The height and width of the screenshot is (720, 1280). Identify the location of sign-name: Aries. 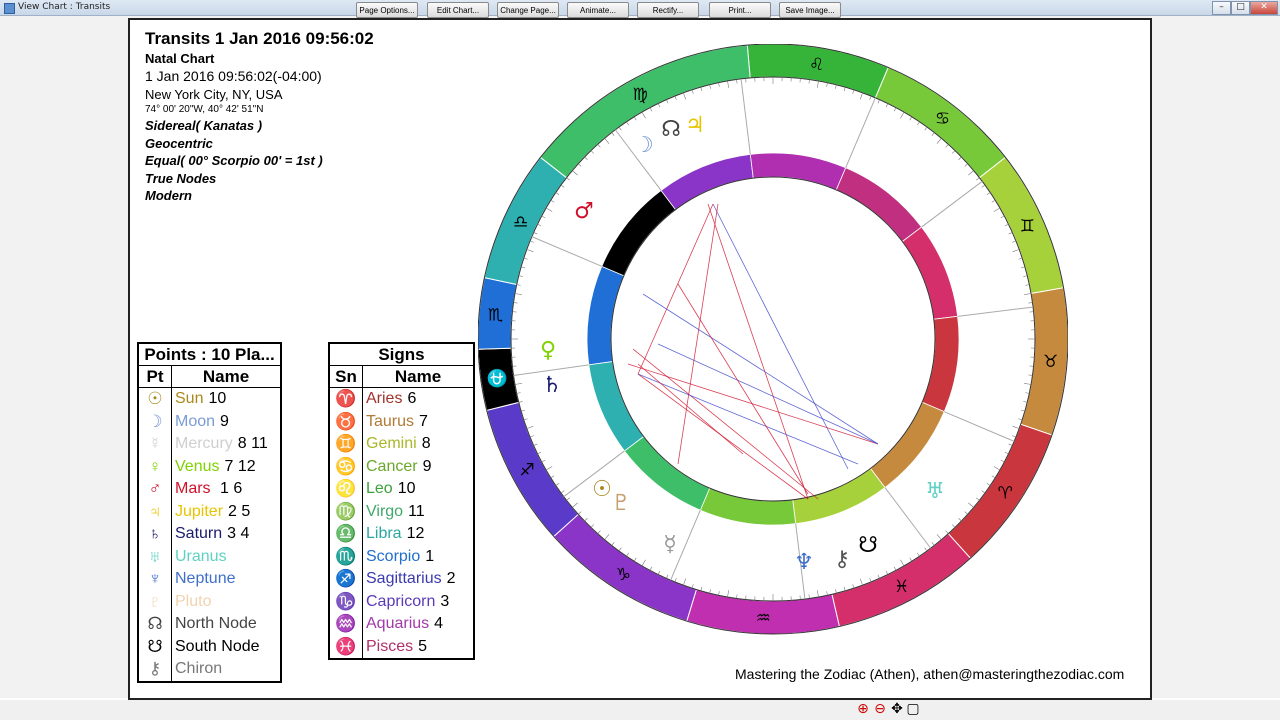
(384, 398).